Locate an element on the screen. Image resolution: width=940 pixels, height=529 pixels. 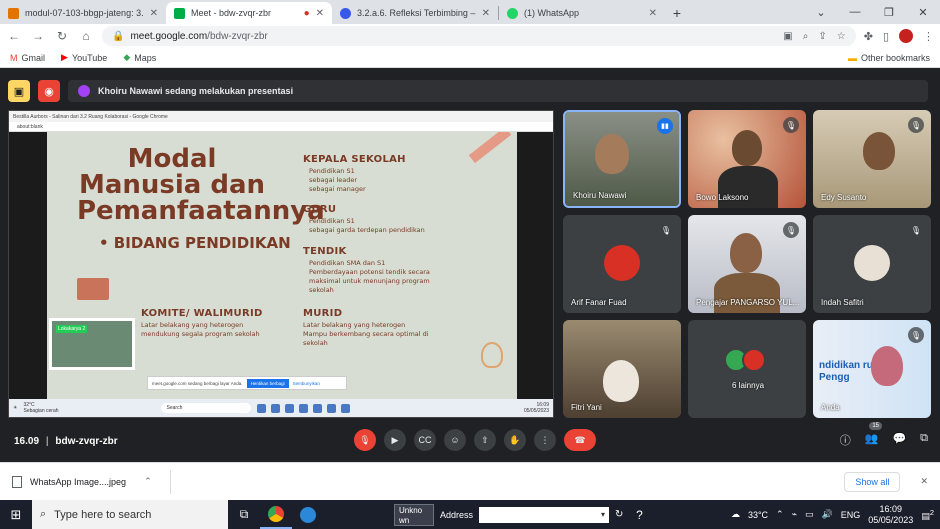
address-bar: 🔒 meet.google.com/bdw-zvqr-zbr ▣ ⌕ ⇪ ☆ is located at coordinates (479, 36).